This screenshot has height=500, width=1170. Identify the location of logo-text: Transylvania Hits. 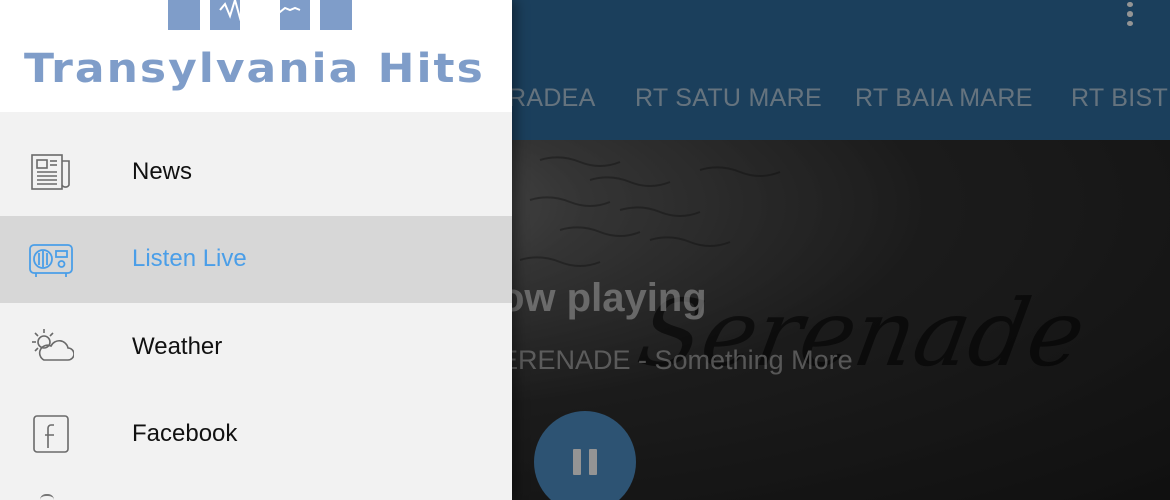
(254, 68).